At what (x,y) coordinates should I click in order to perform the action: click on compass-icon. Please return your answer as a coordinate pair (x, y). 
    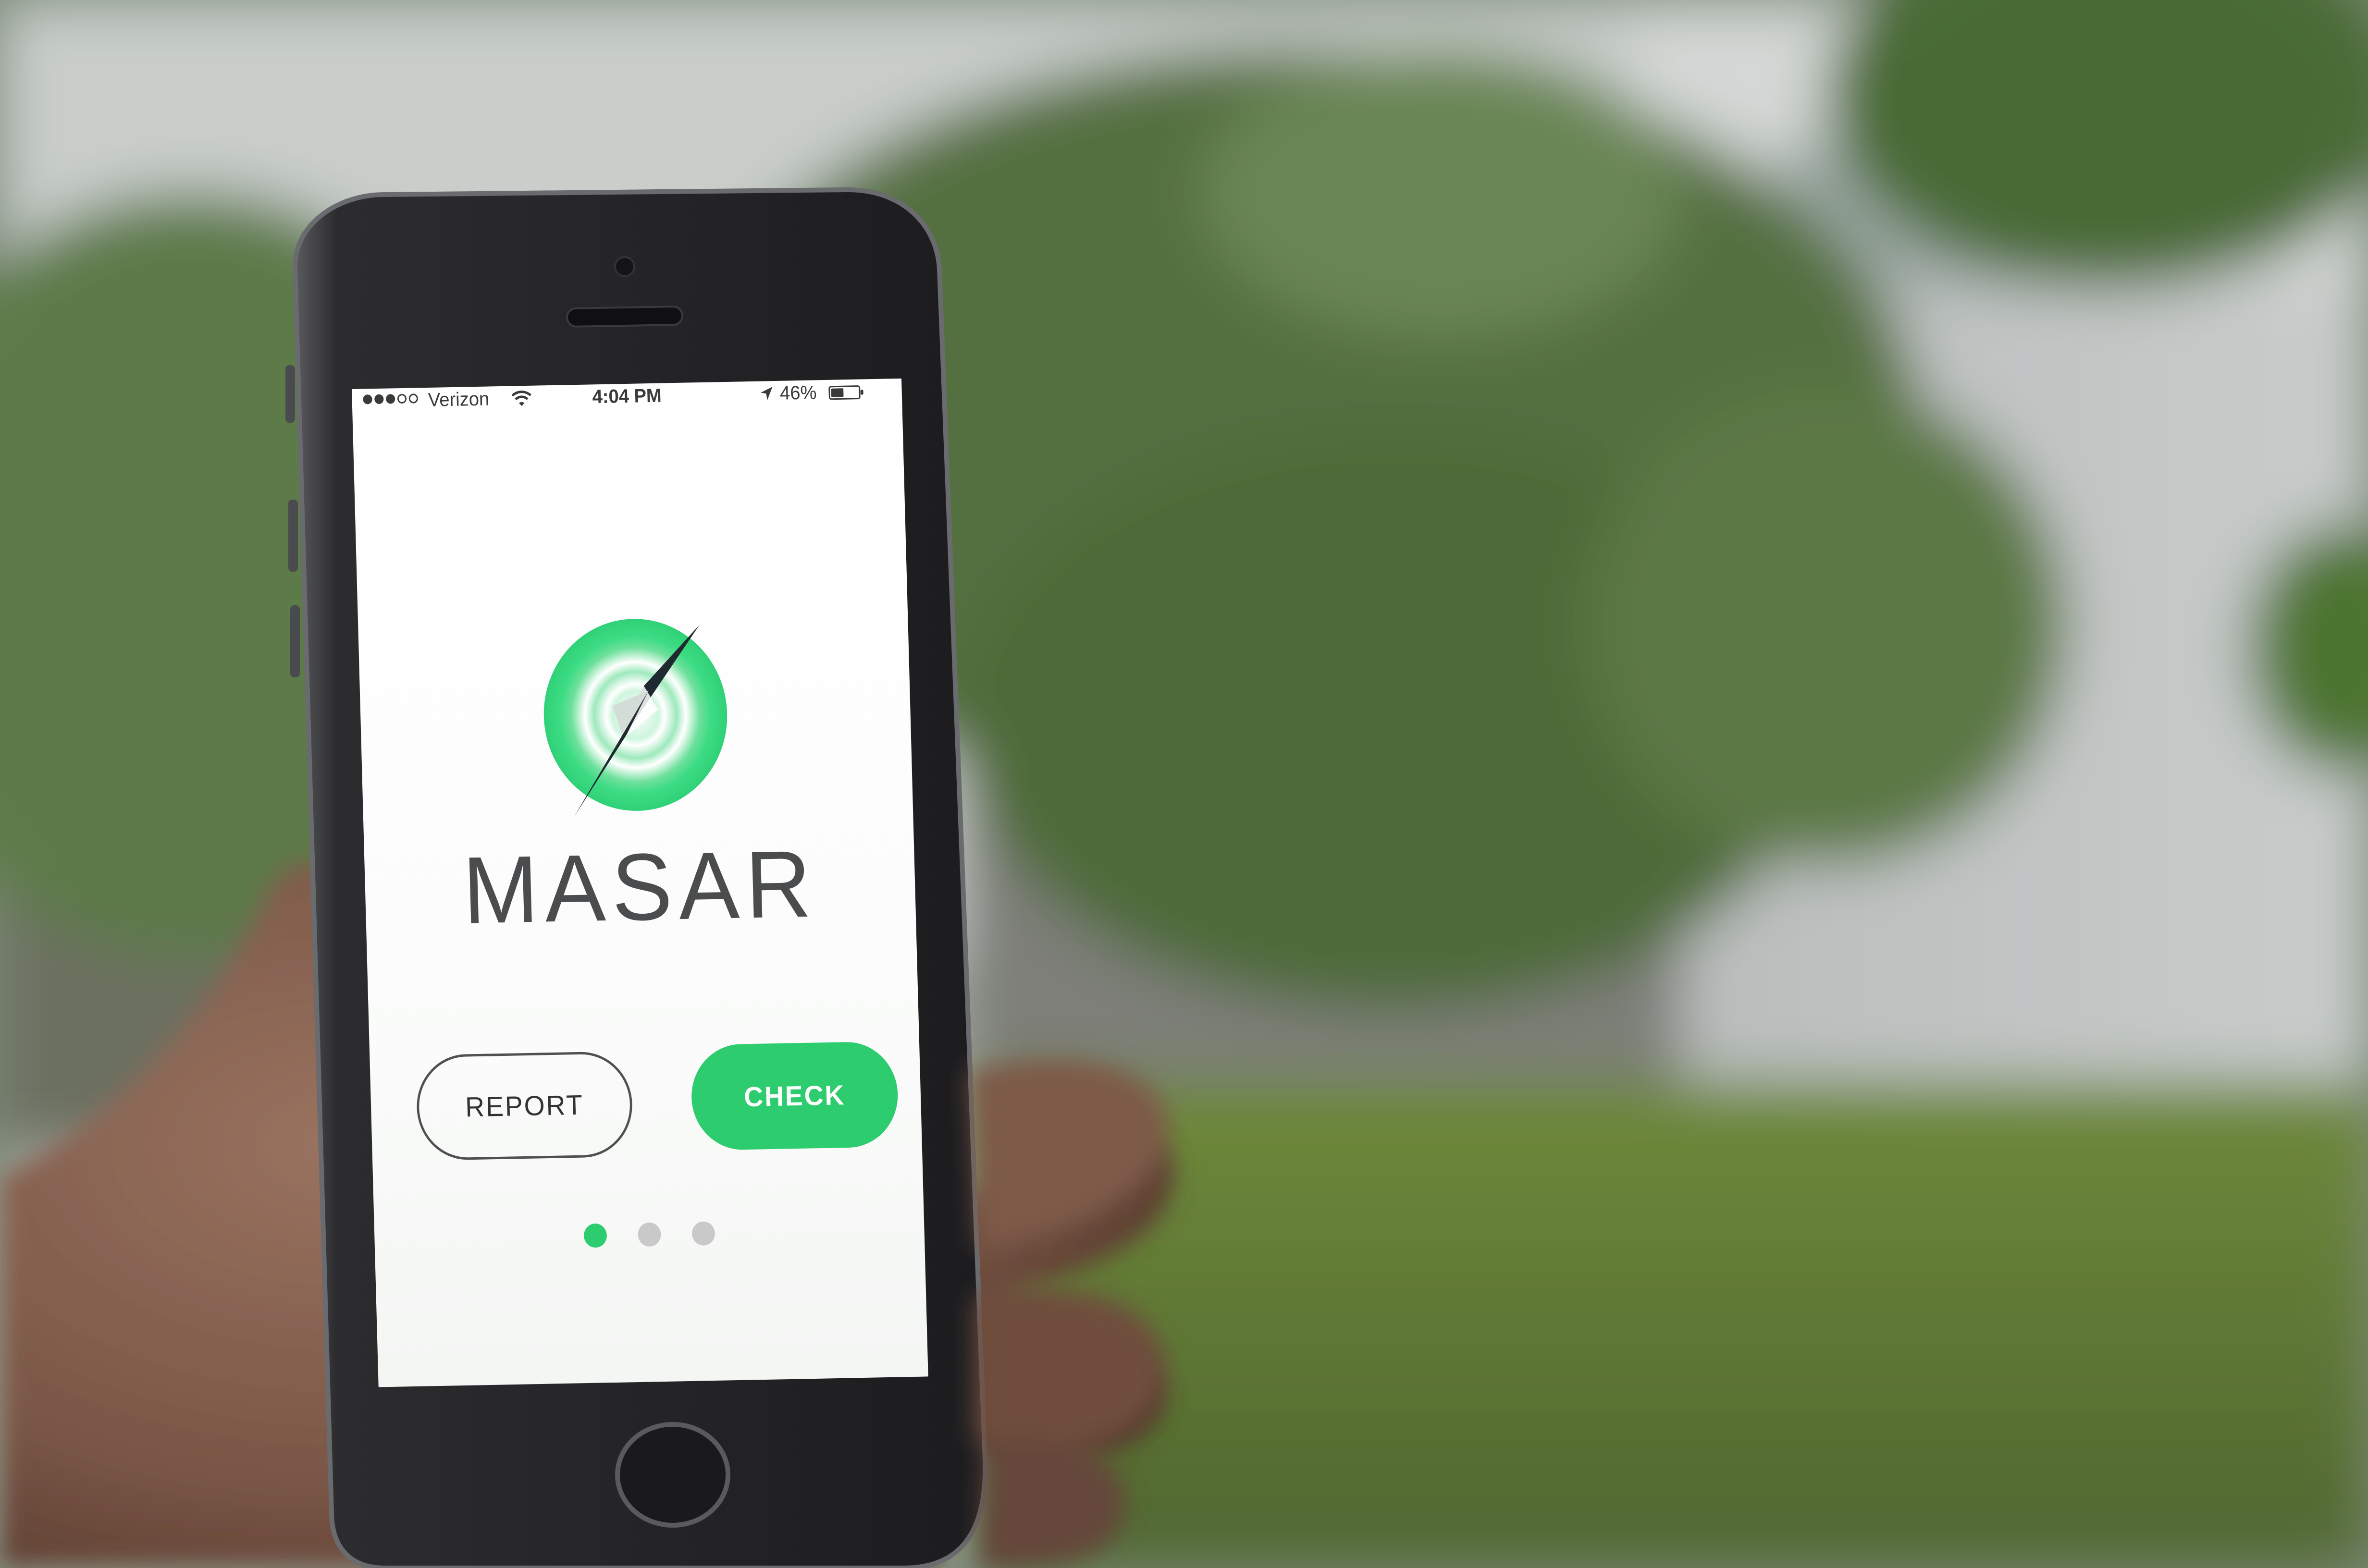
    Looking at the image, I should click on (635, 718).